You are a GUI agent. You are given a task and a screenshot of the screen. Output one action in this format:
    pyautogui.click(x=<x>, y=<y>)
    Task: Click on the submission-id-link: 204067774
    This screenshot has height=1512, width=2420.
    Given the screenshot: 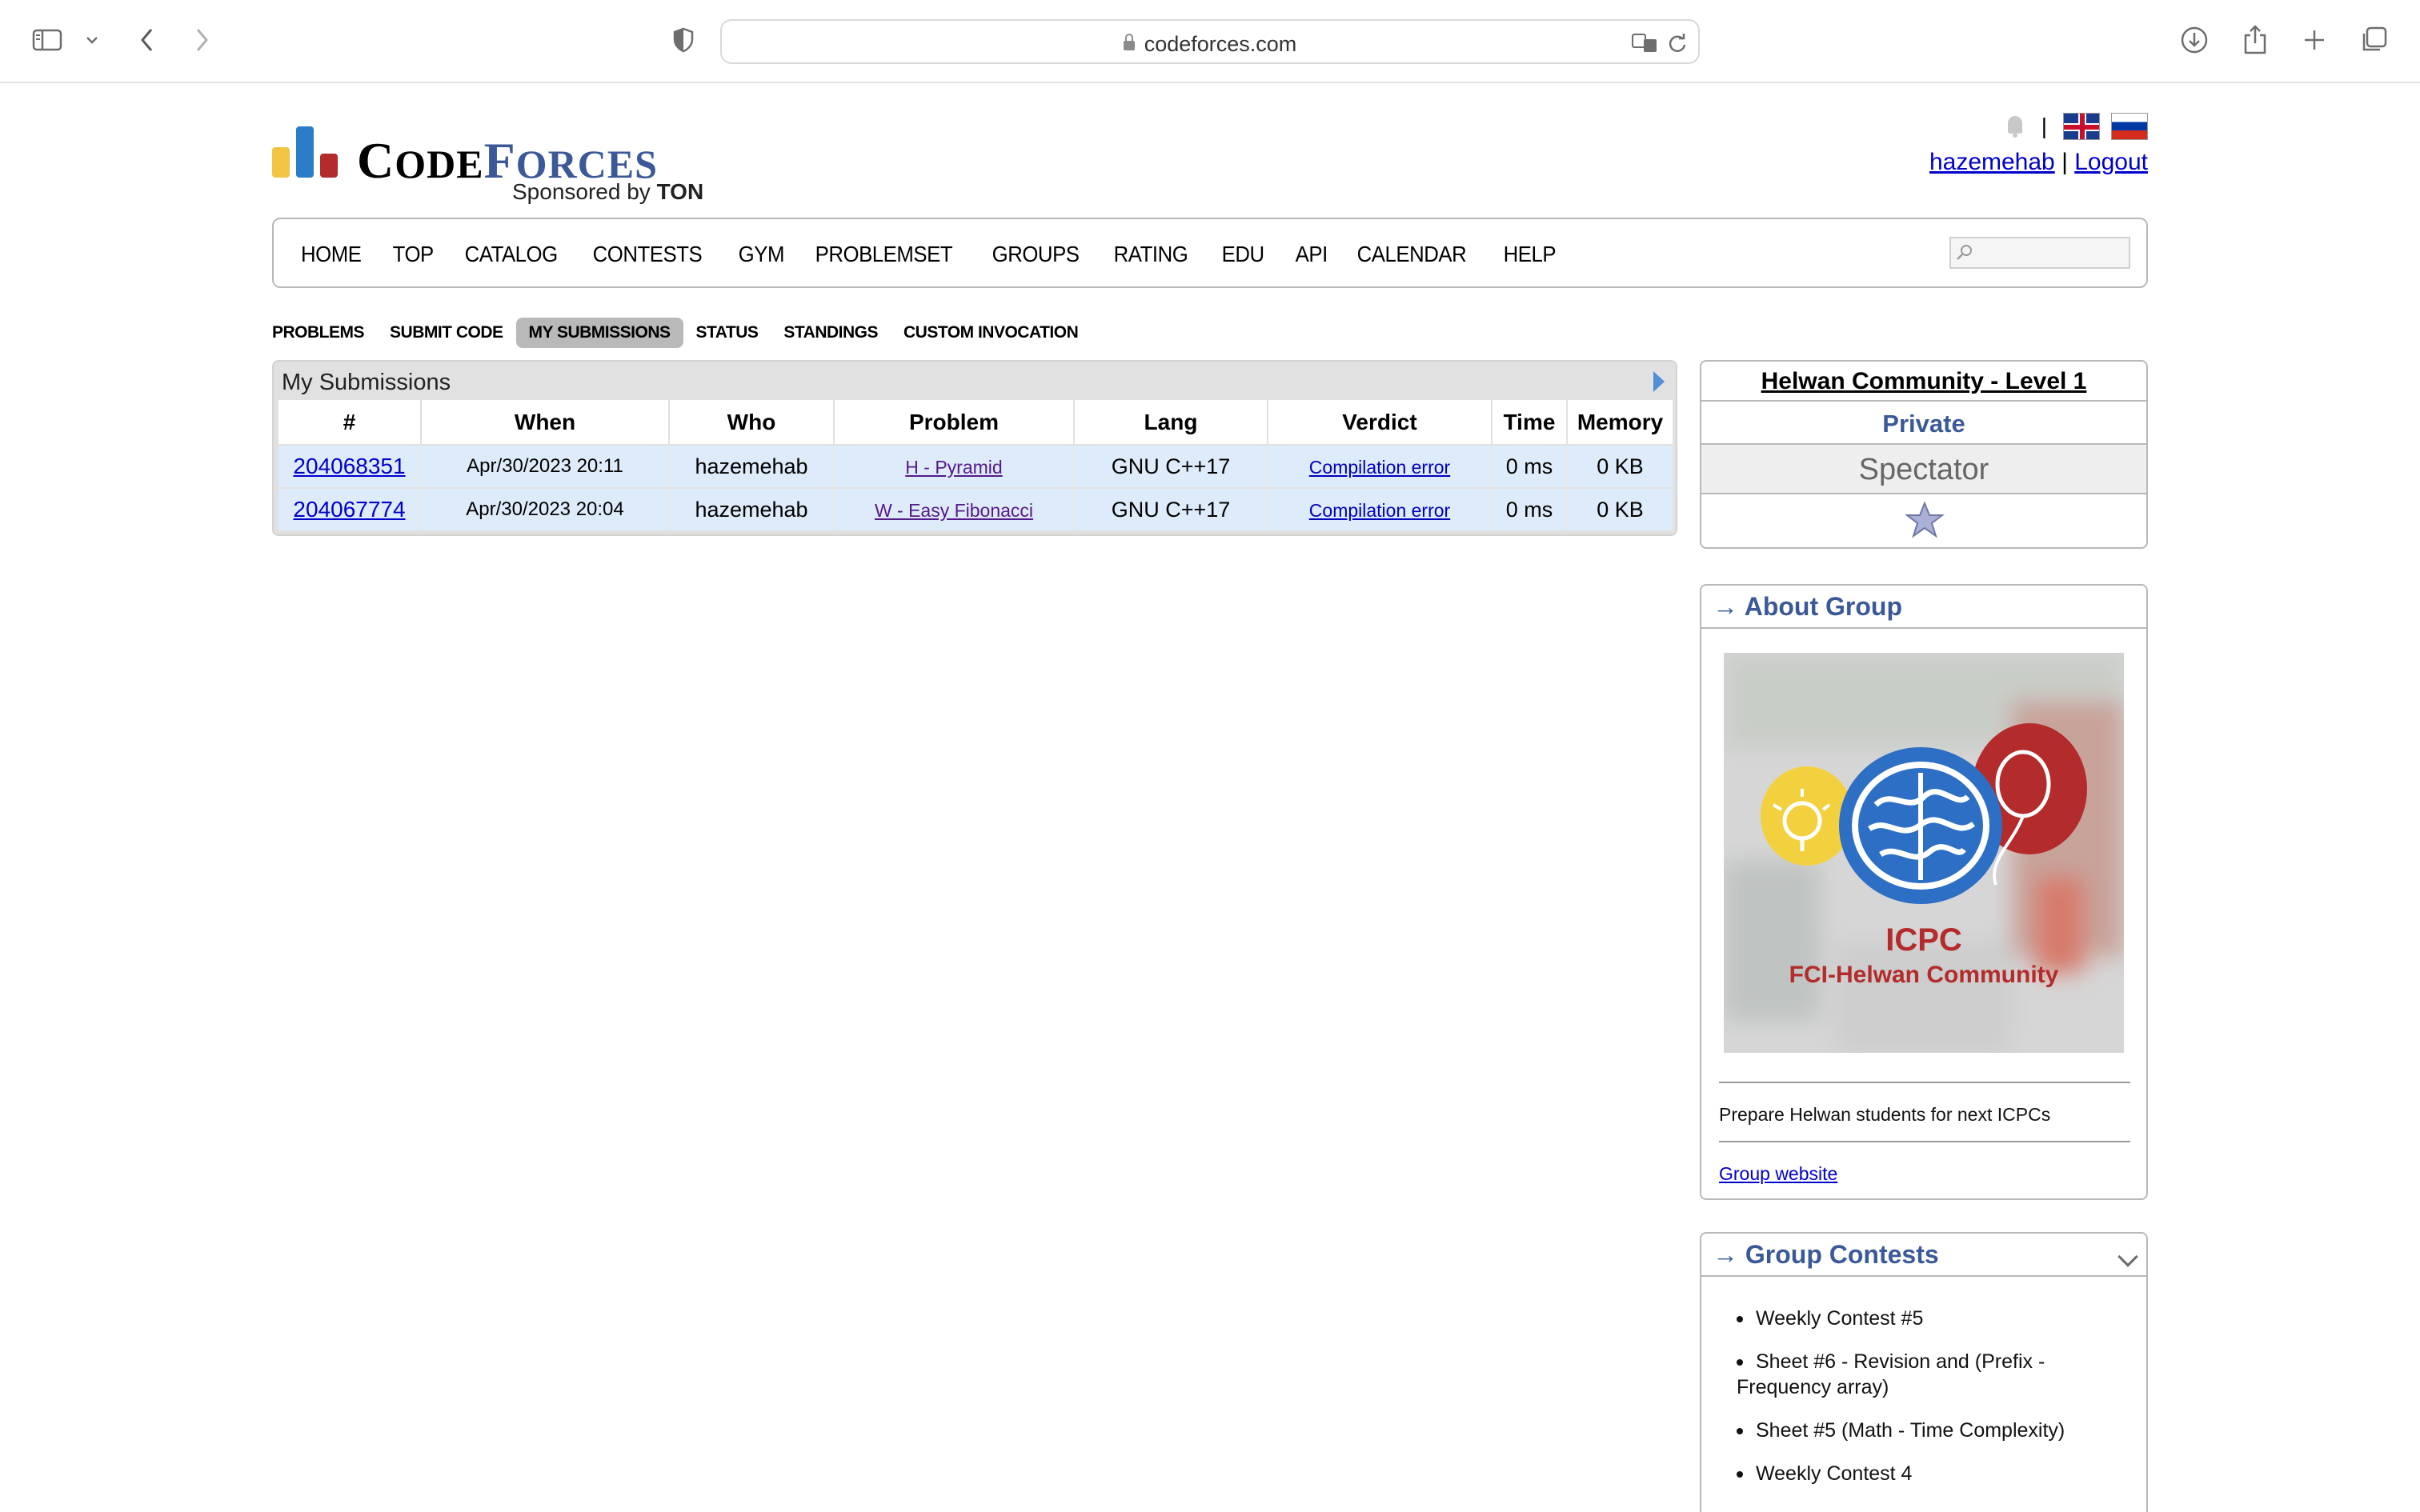 What is the action you would take?
    pyautogui.click(x=349, y=509)
    